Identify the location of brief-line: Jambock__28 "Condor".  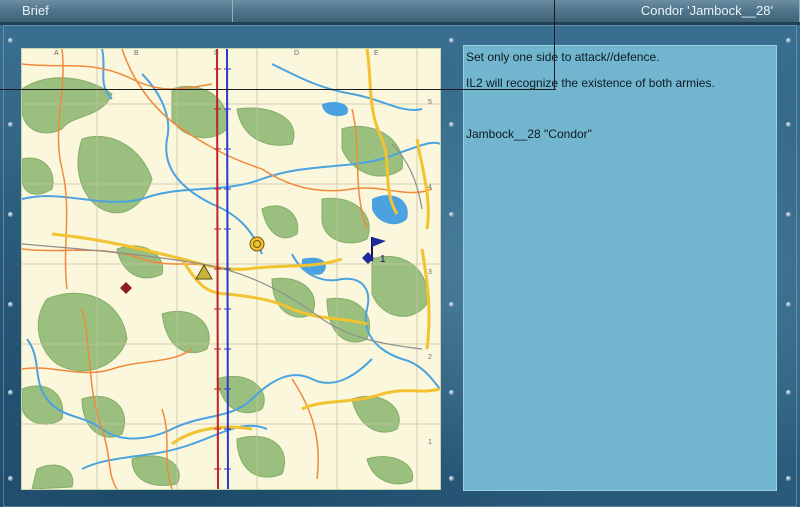
(529, 134).